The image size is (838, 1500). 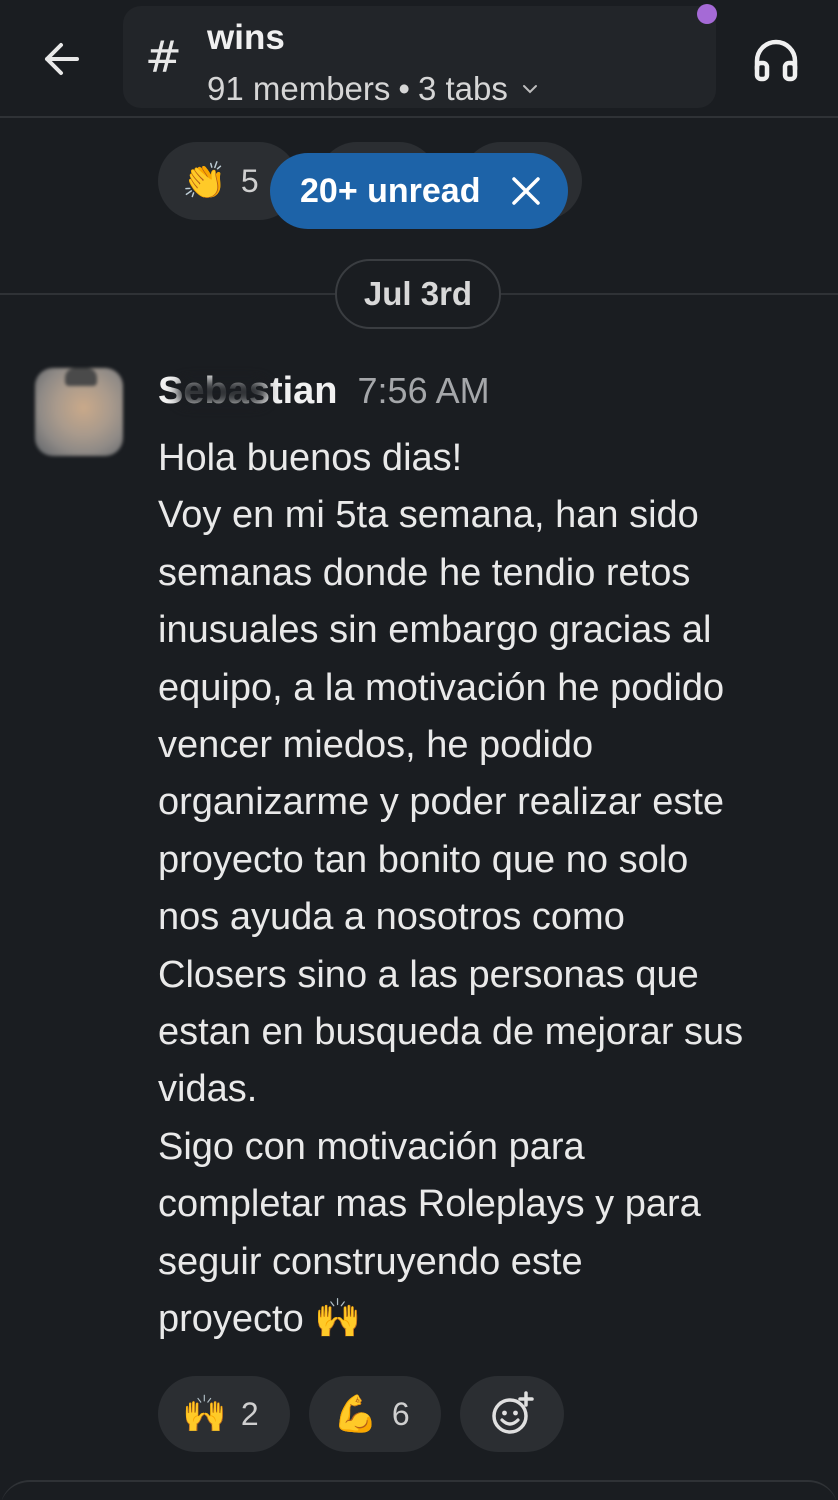 I want to click on reaction-count: 2, so click(x=249, y=1413).